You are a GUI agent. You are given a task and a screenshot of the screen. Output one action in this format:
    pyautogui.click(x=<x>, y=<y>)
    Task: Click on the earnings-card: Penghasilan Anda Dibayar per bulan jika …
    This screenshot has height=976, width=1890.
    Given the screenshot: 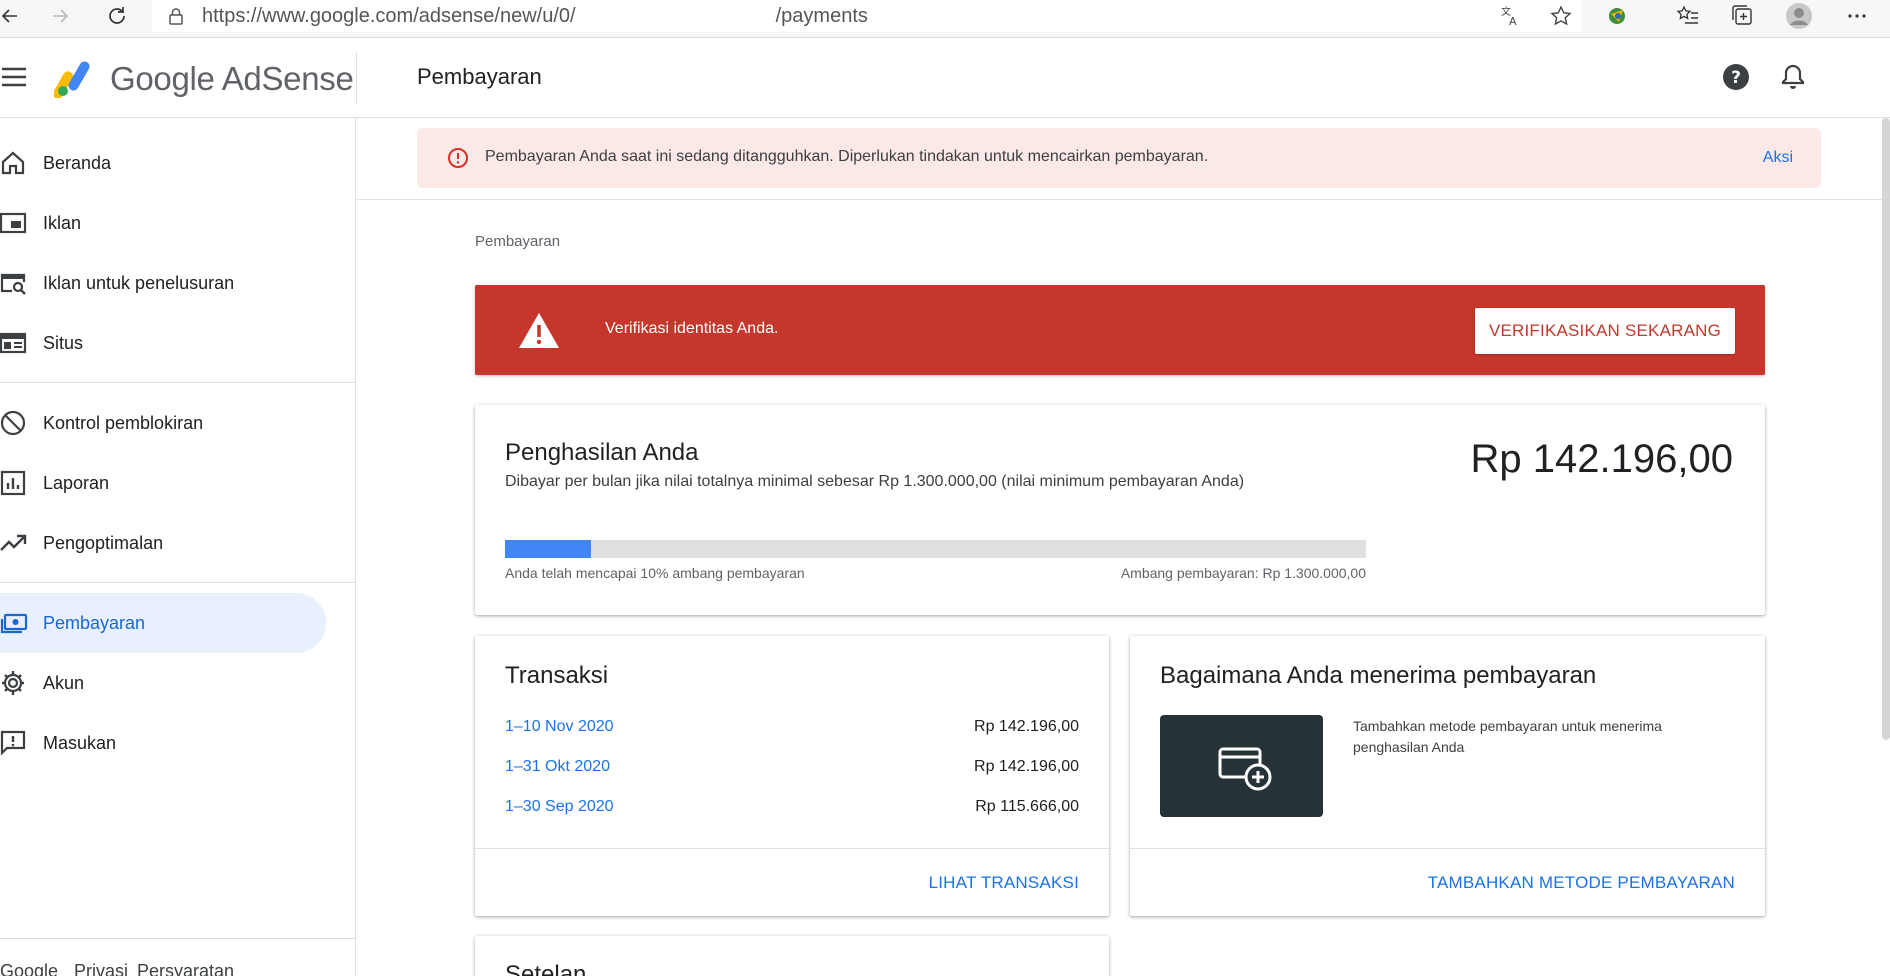 What is the action you would take?
    pyautogui.click(x=1120, y=510)
    